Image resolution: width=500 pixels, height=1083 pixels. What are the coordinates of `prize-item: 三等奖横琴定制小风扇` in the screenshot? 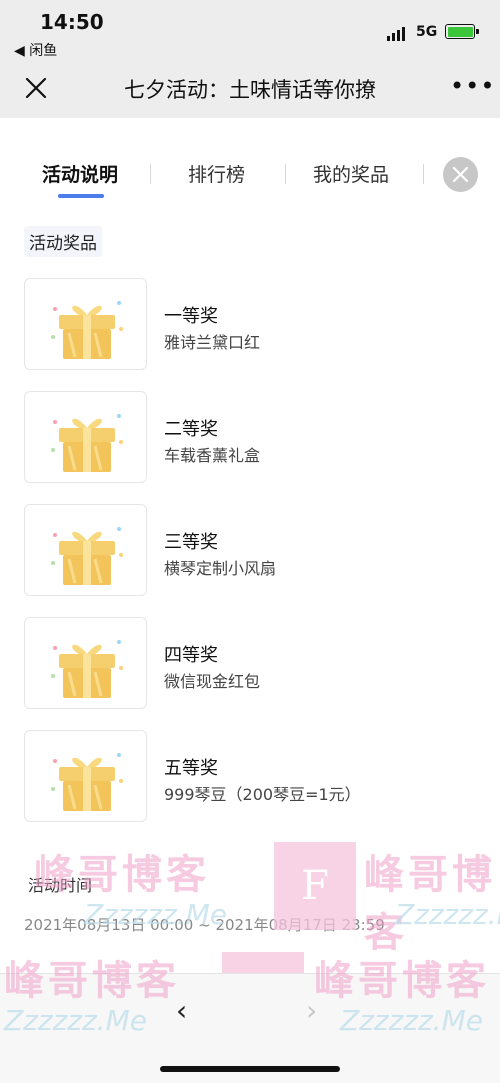 It's located at (254, 550).